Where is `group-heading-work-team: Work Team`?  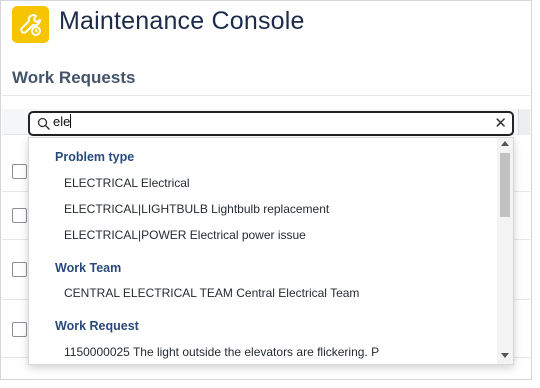
group-heading-work-team: Work Team is located at coordinates (88, 268).